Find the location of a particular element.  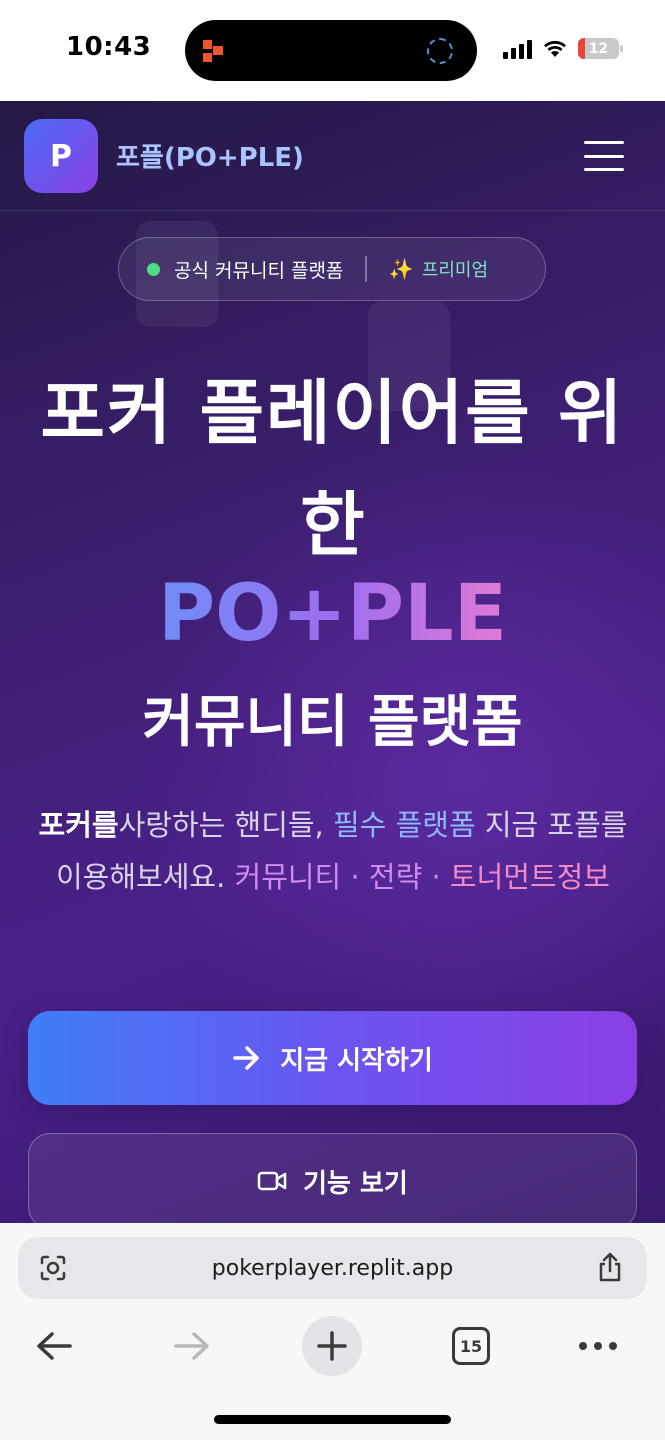

desc-text-a: 사랑하는 핸디들, is located at coordinates (225, 825).